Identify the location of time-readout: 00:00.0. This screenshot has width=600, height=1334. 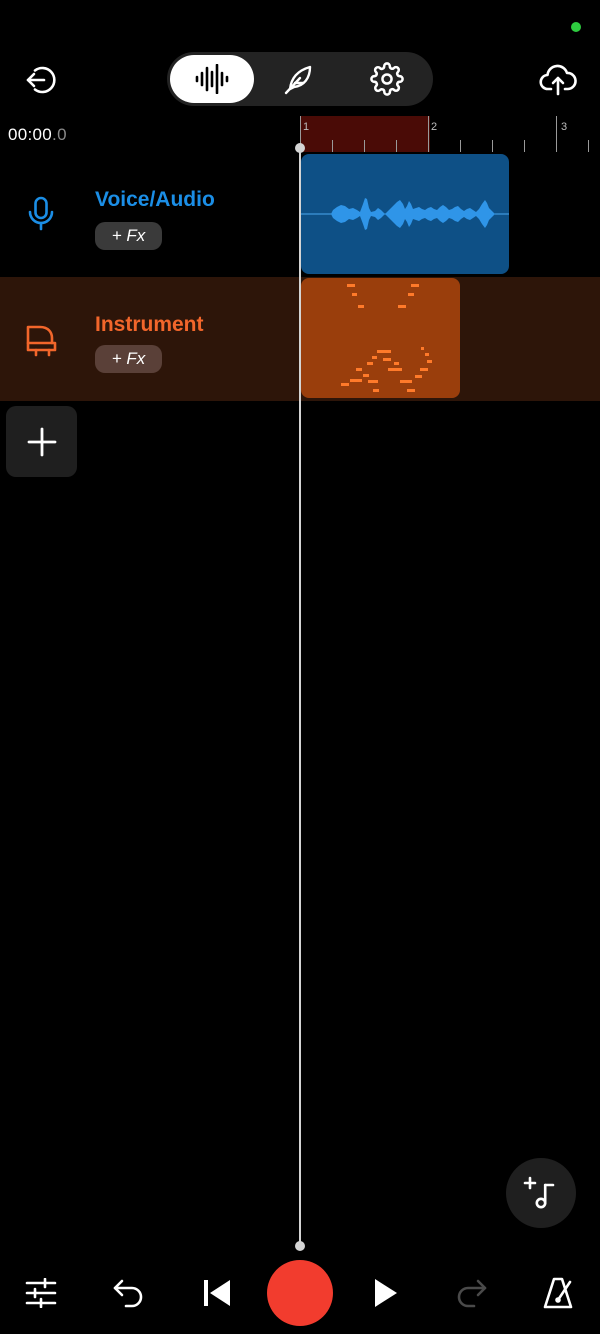
(37, 135).